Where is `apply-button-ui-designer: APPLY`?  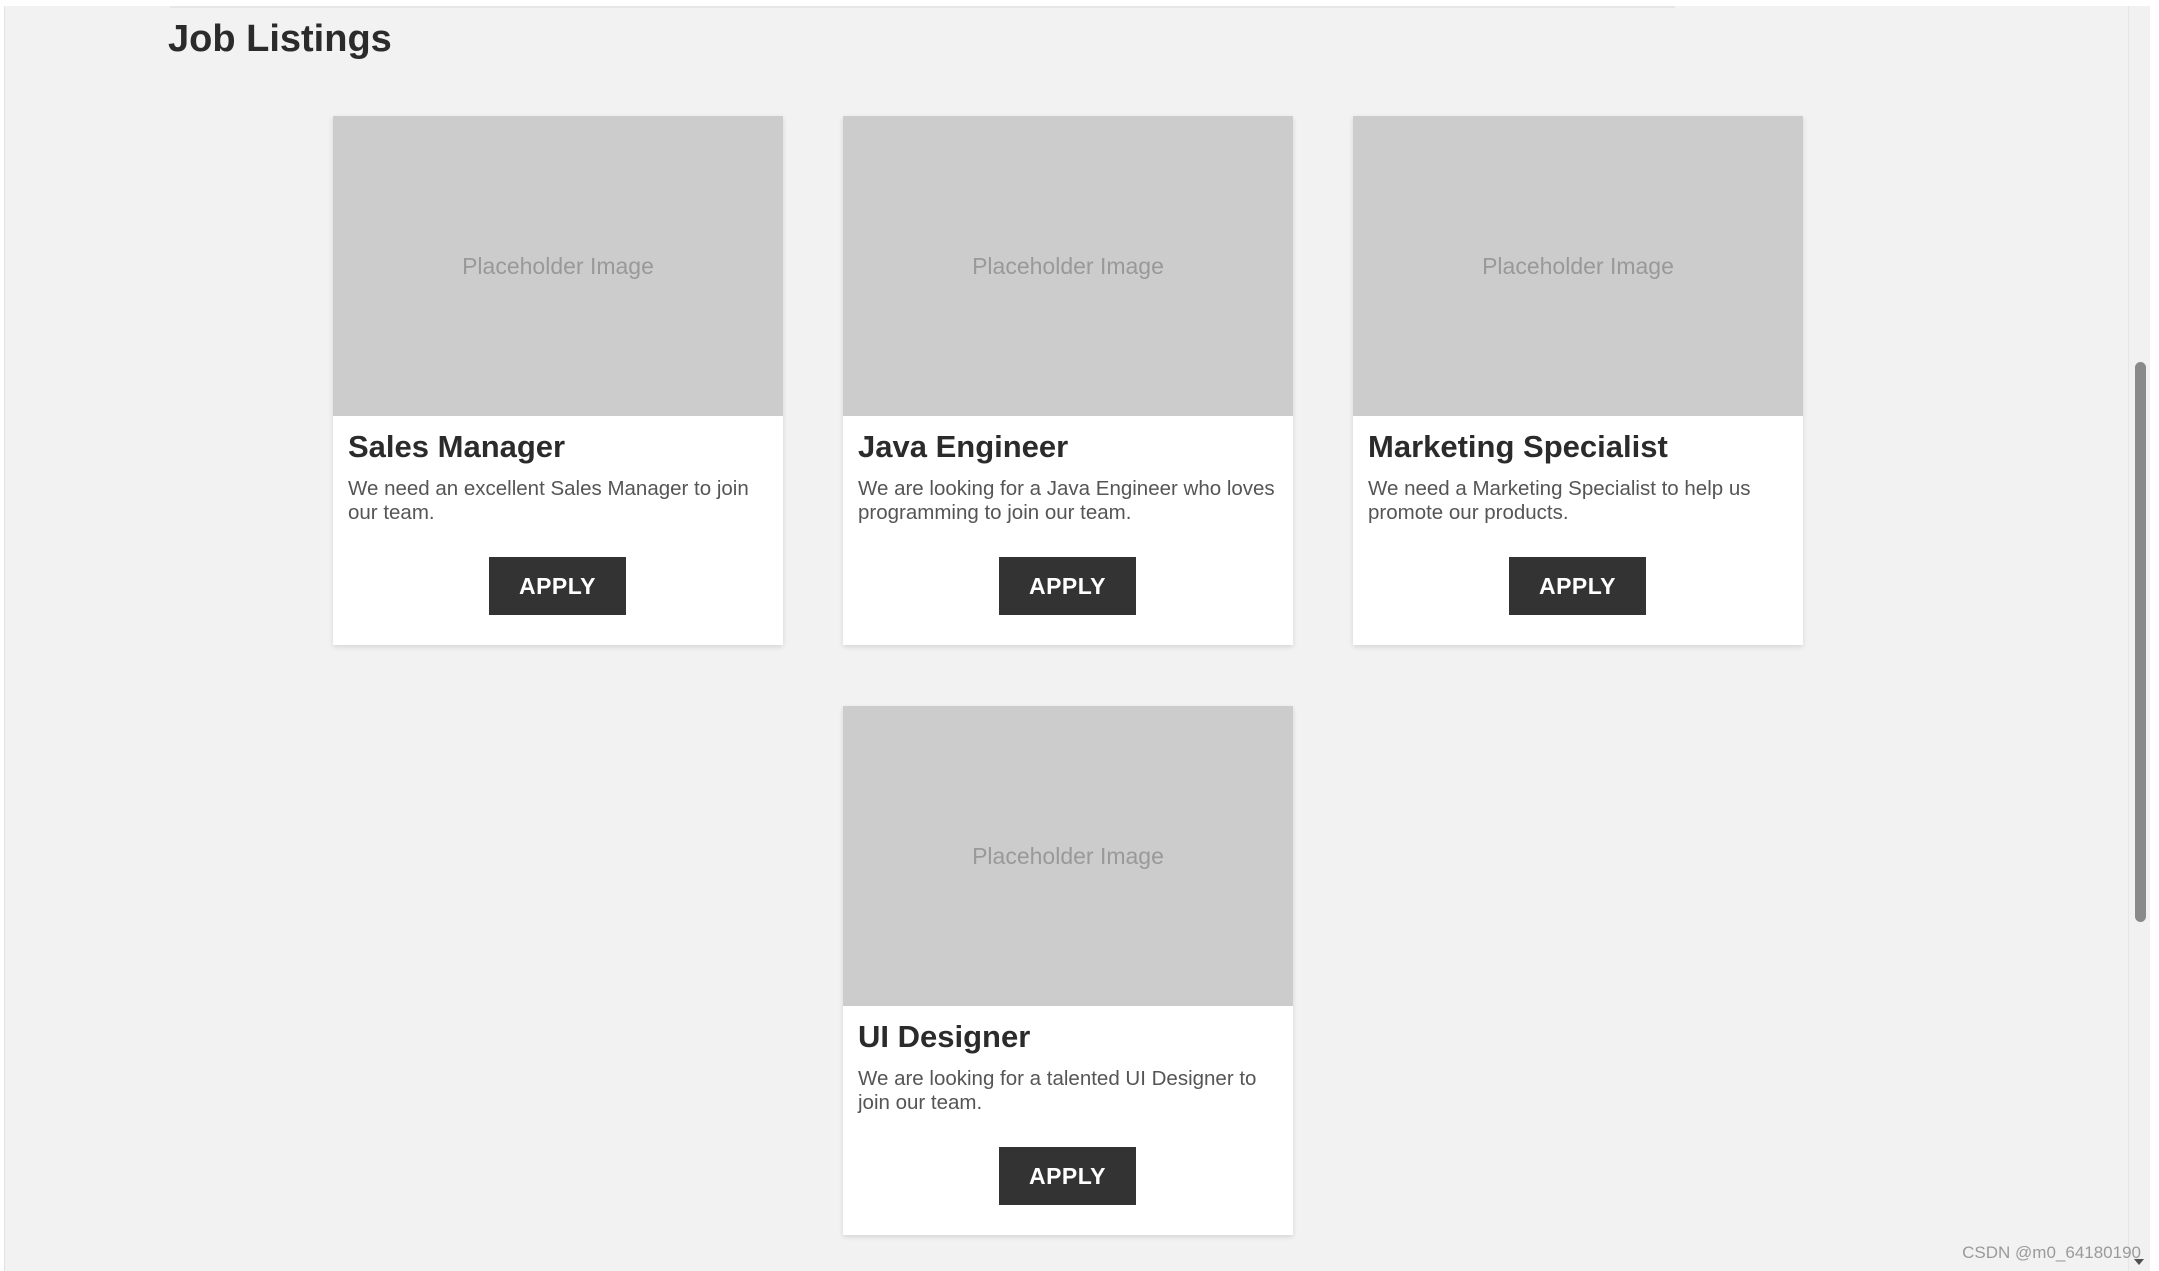
apply-button-ui-designer: APPLY is located at coordinates (1067, 1176).